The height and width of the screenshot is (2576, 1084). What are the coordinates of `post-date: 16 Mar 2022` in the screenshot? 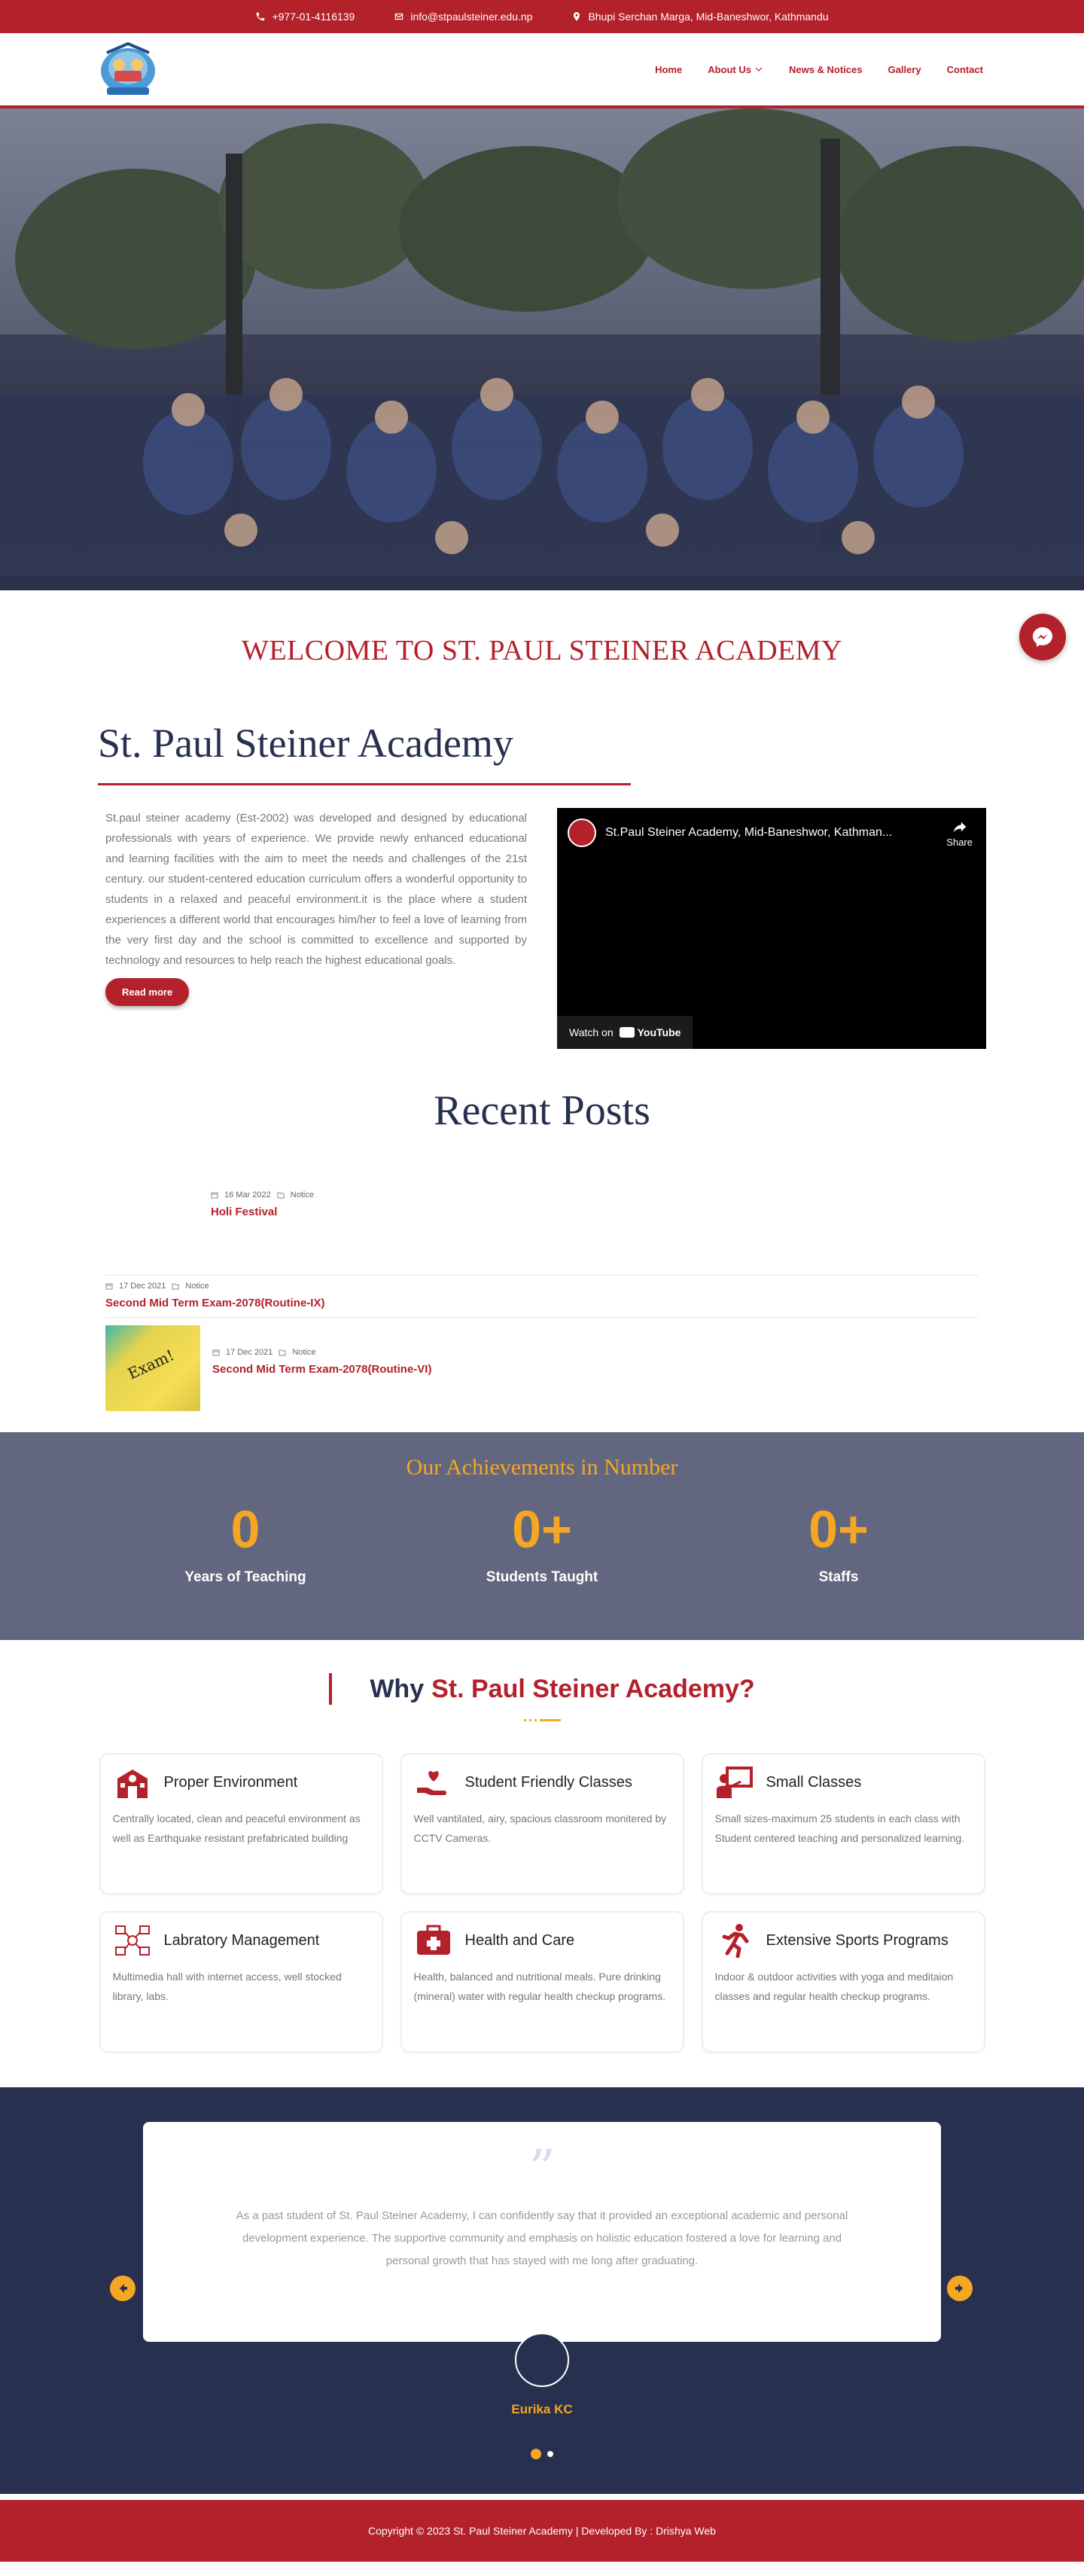 It's located at (247, 1195).